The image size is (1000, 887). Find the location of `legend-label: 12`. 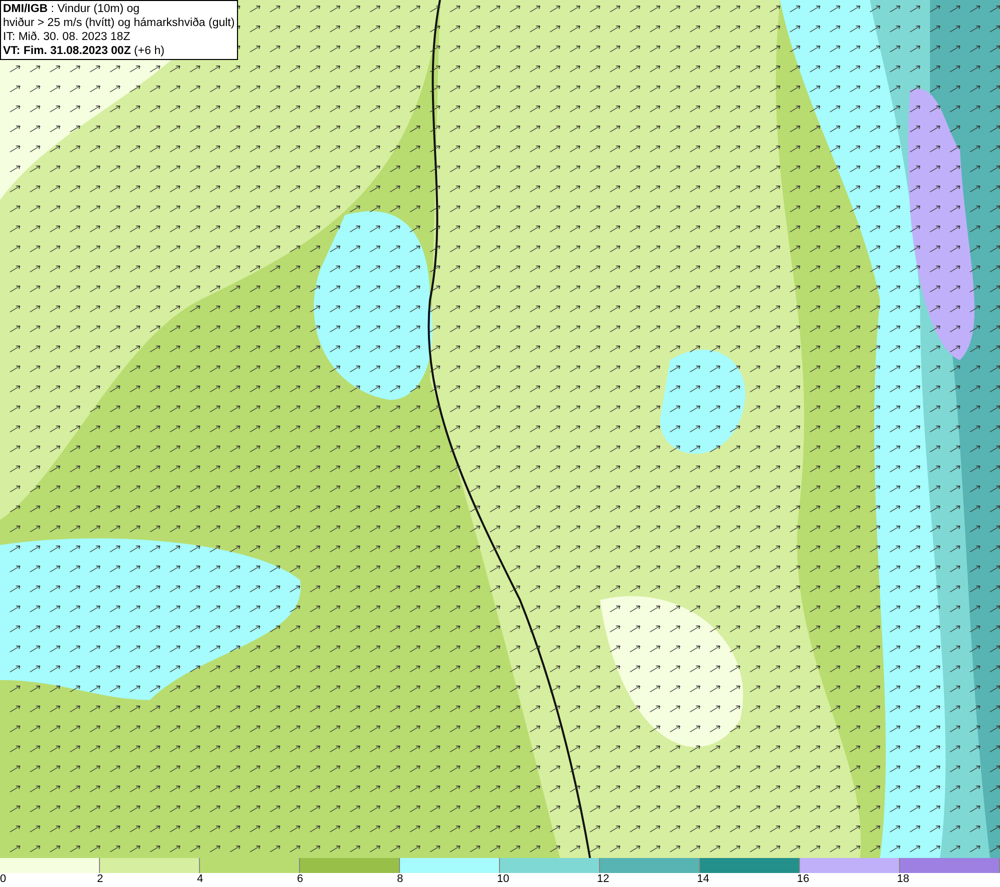

legend-label: 12 is located at coordinates (603, 879).